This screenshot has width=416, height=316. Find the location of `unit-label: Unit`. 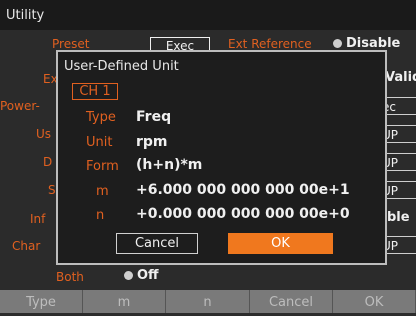

unit-label: Unit is located at coordinates (99, 142).